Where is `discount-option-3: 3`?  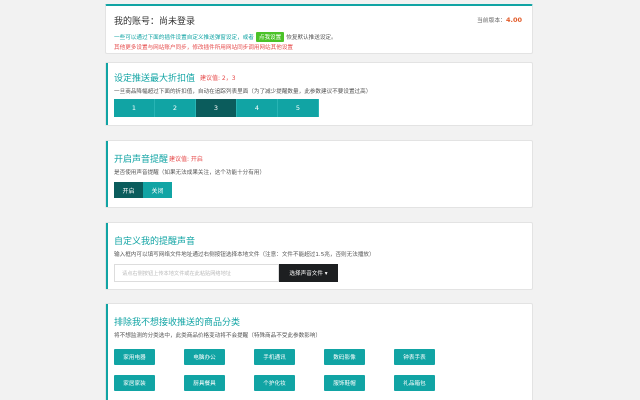 discount-option-3: 3 is located at coordinates (216, 108).